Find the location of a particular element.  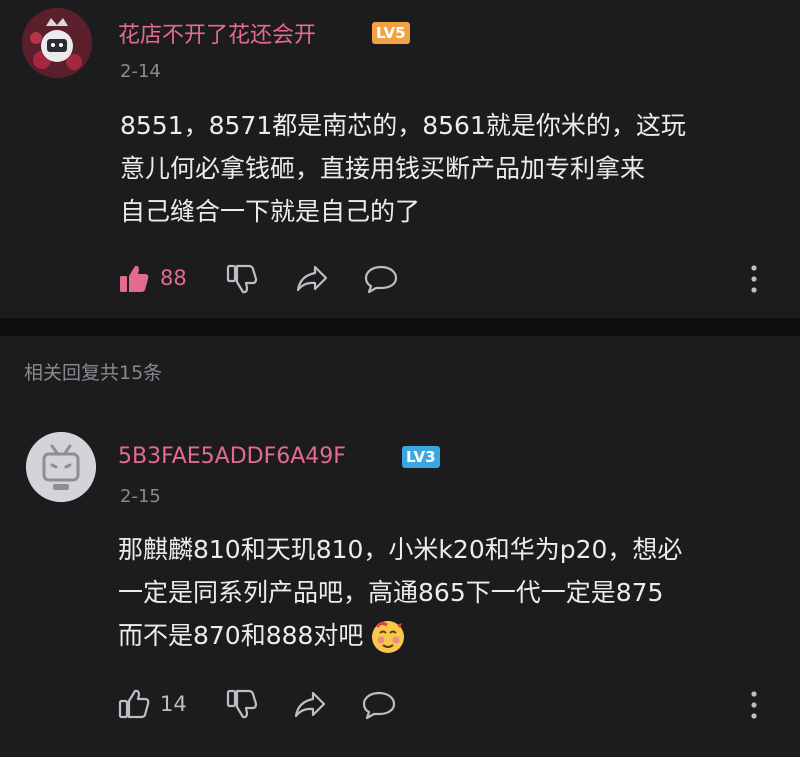

comment-text-line: 而不是870和888对吧 is located at coordinates (241, 635).